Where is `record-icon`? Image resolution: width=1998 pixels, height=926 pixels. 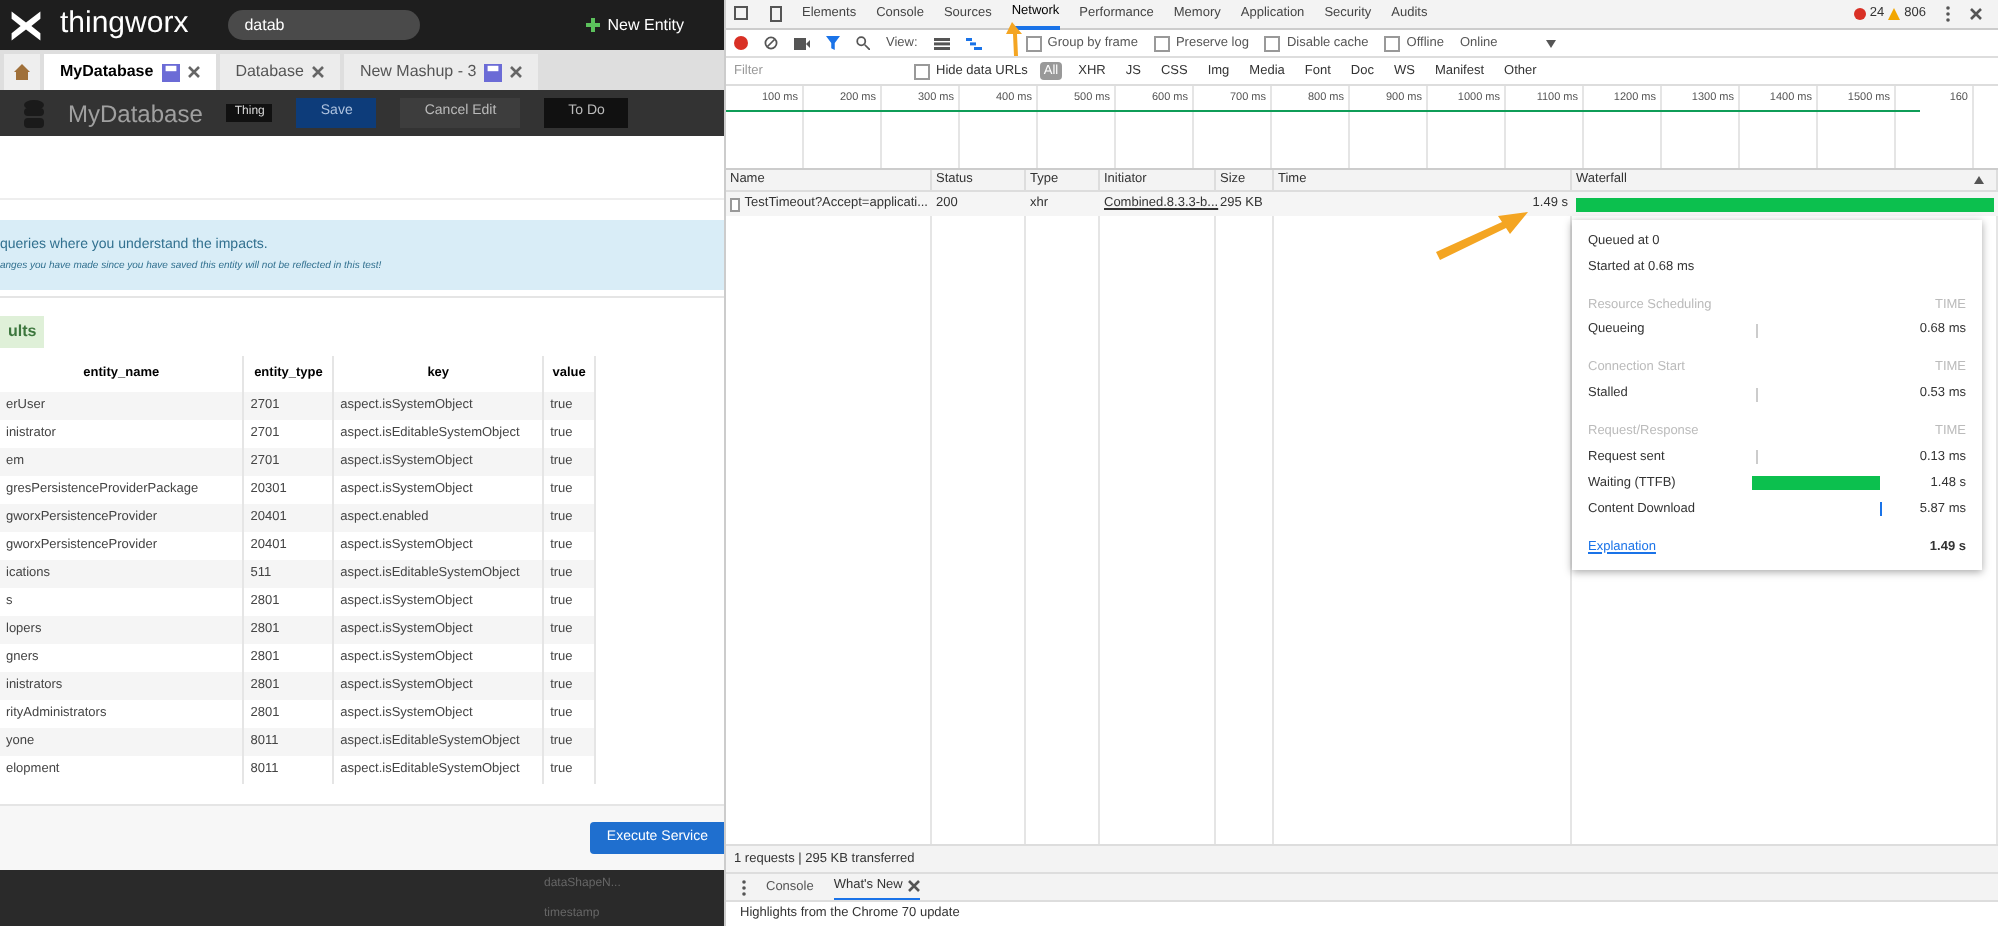 record-icon is located at coordinates (741, 43).